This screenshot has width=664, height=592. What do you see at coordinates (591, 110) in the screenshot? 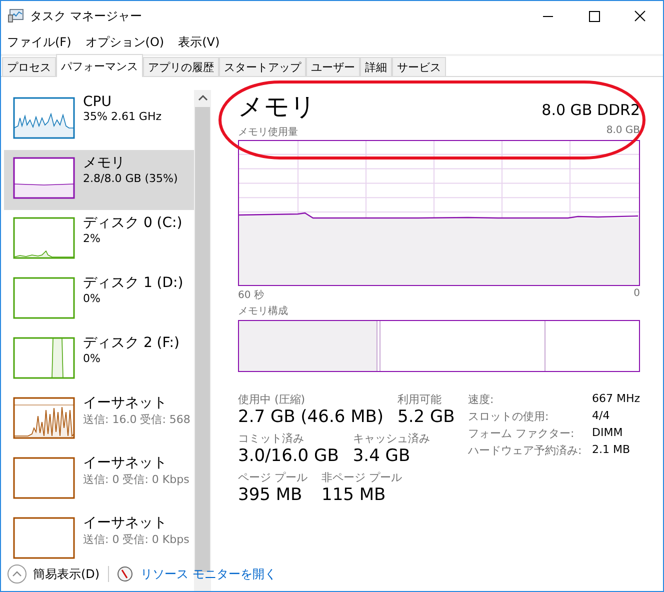
I see `memory-spec: 8.0 GB DDR2` at bounding box center [591, 110].